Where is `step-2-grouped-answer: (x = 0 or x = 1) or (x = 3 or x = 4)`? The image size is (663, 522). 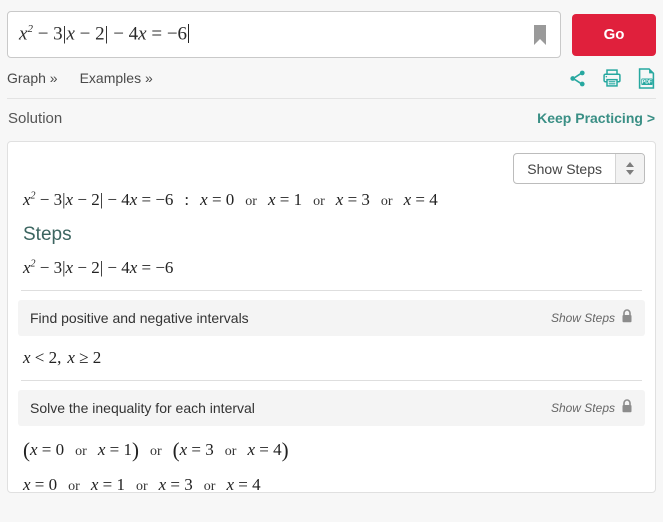
step-2-grouped-answer: (x = 0 or x = 1) or (x = 3 or x = 4) is located at coordinates (156, 450).